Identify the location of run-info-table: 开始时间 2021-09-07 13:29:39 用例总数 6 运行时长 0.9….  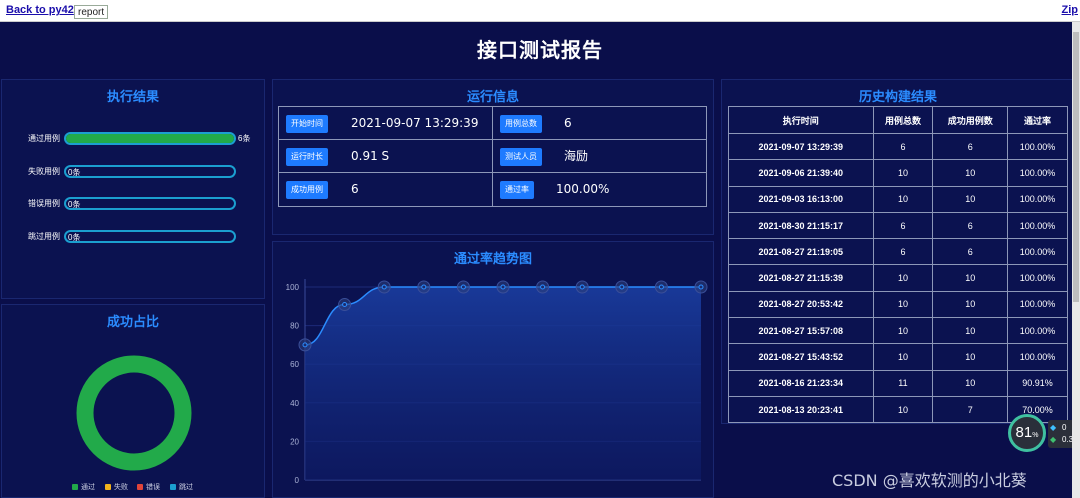
(492, 156).